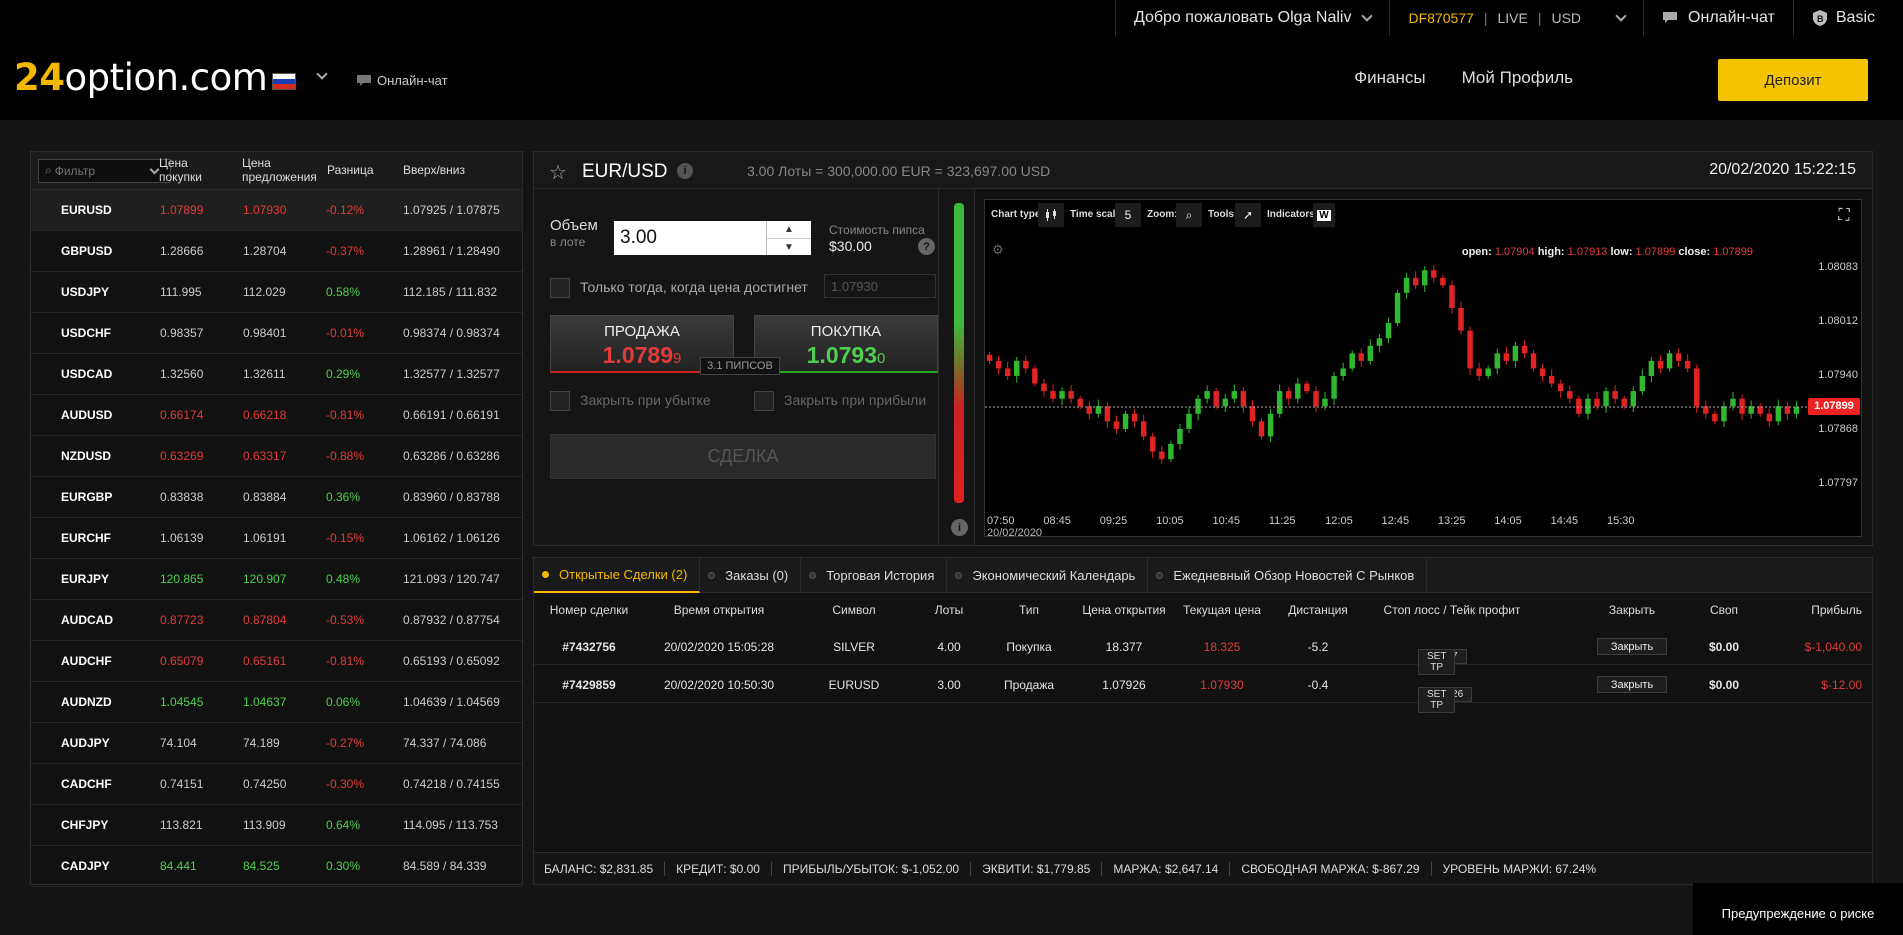 The height and width of the screenshot is (935, 1903). I want to click on watchlist-symbol: USDCAD, so click(87, 374).